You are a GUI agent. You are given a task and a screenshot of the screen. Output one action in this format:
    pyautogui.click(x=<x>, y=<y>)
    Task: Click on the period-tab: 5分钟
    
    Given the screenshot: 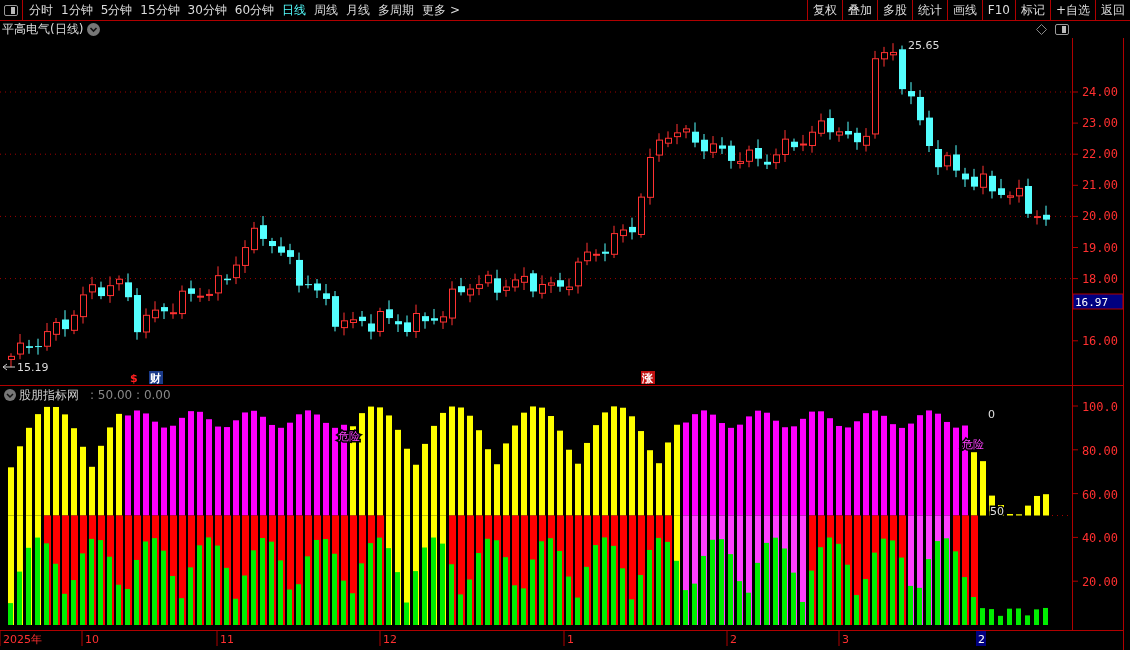 What is the action you would take?
    pyautogui.click(x=116, y=10)
    